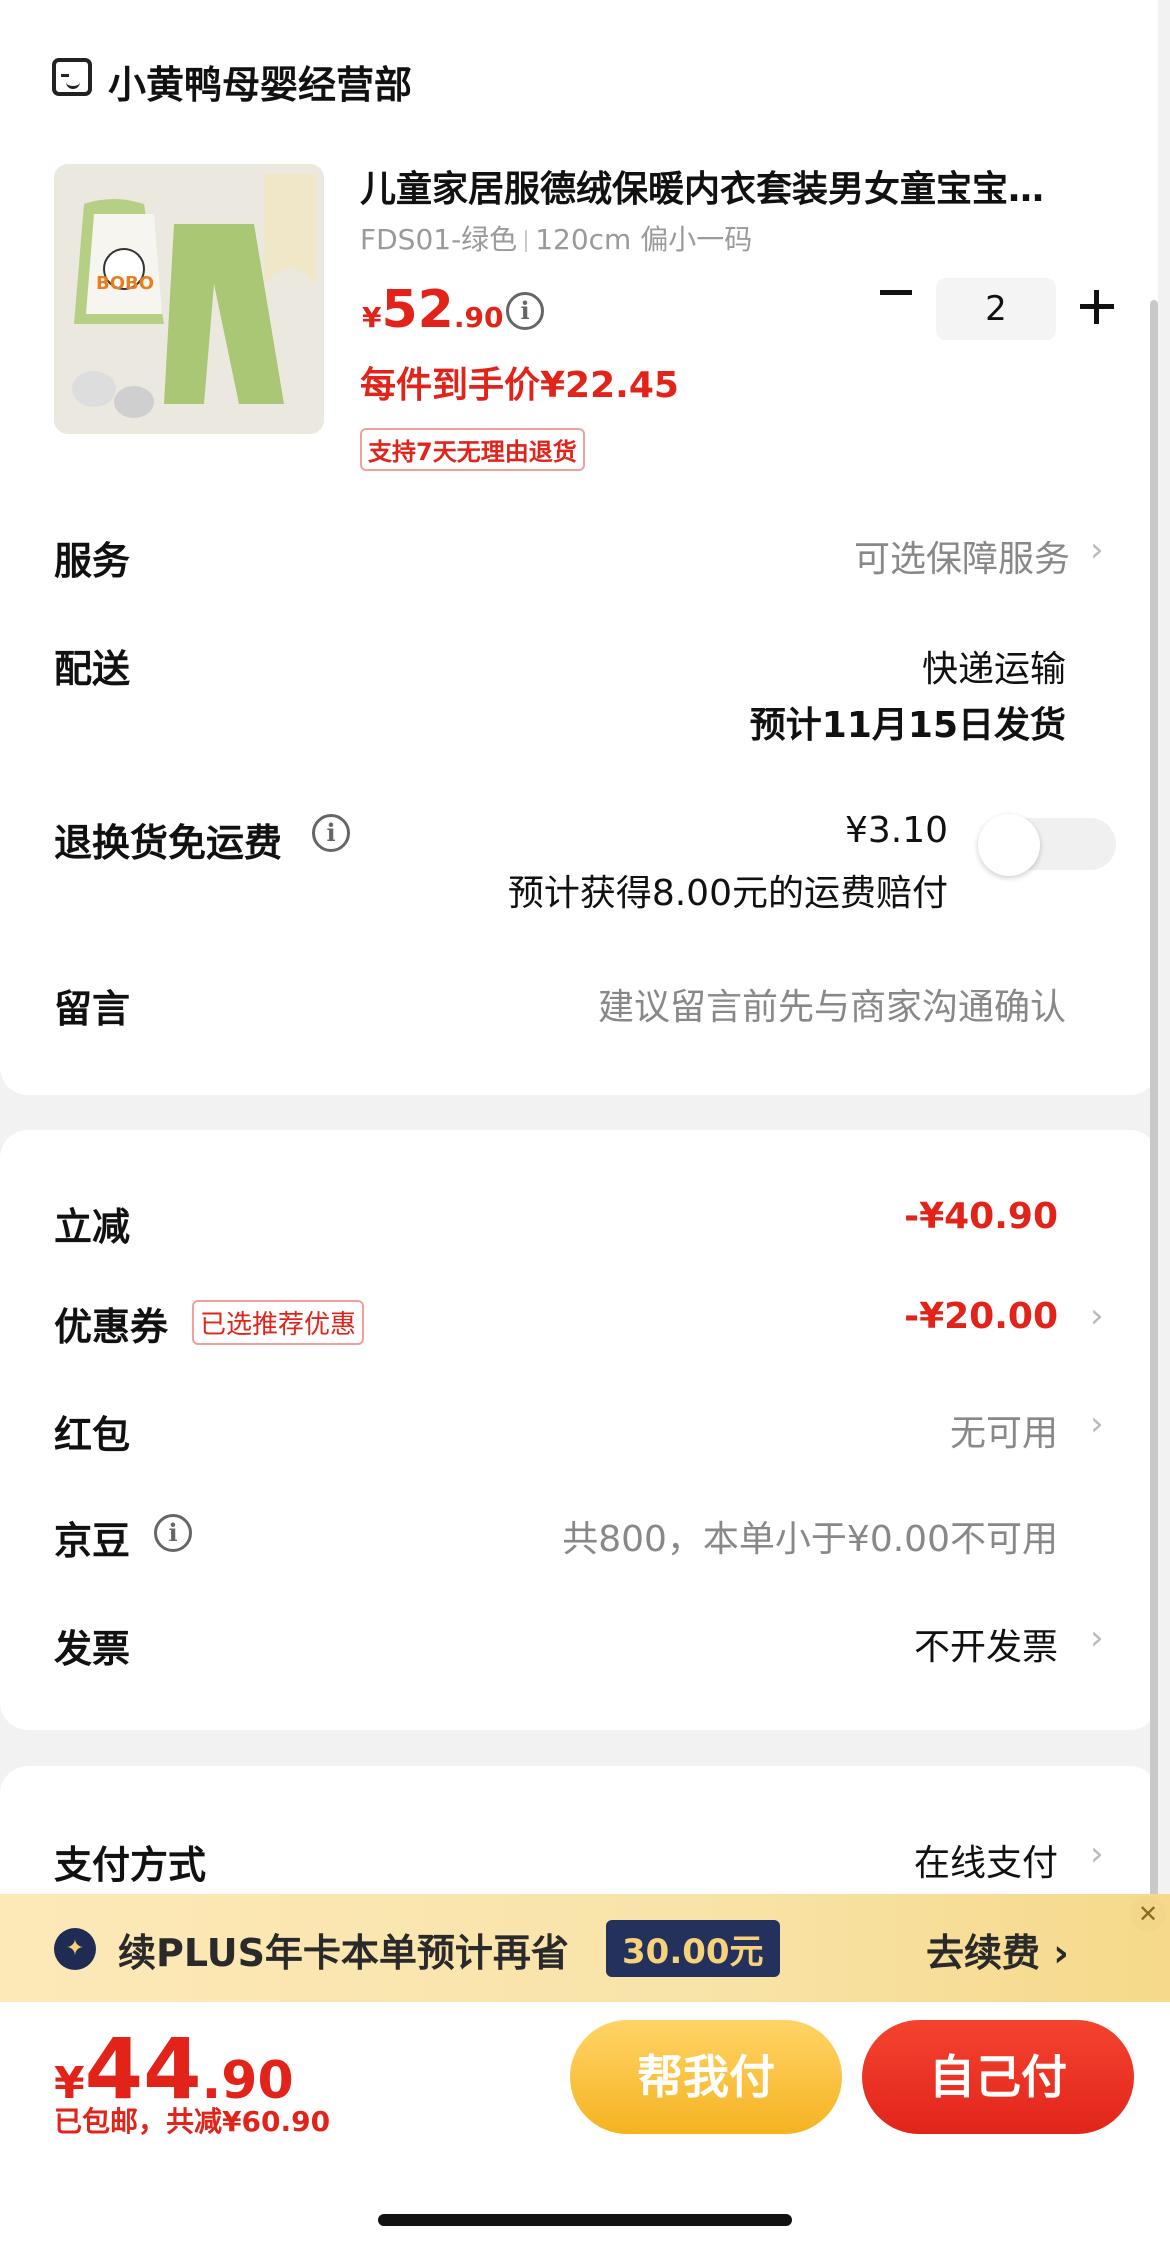  I want to click on shop-name: 小黄鸭母婴经营部, so click(260, 81).